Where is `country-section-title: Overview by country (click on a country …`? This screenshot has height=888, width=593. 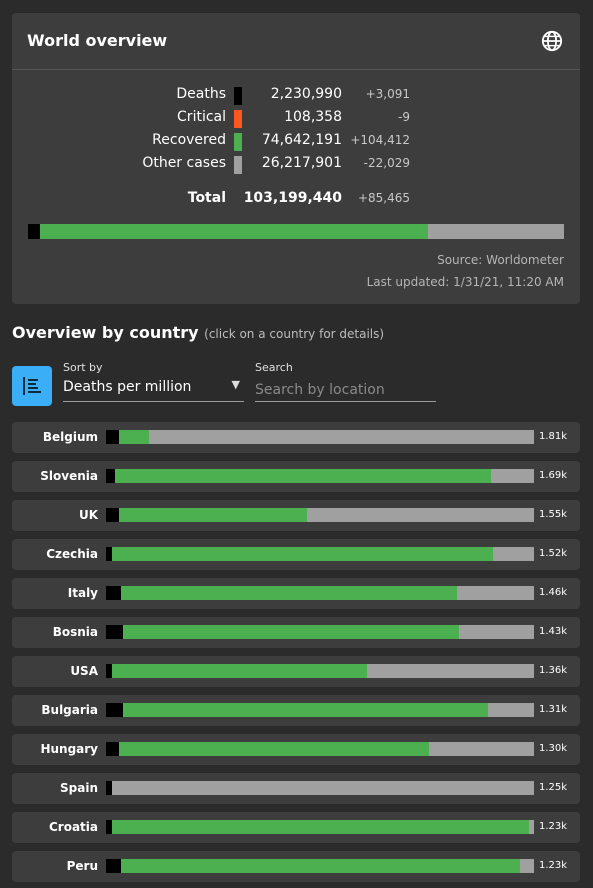
country-section-title: Overview by country (click on a country … is located at coordinates (198, 332).